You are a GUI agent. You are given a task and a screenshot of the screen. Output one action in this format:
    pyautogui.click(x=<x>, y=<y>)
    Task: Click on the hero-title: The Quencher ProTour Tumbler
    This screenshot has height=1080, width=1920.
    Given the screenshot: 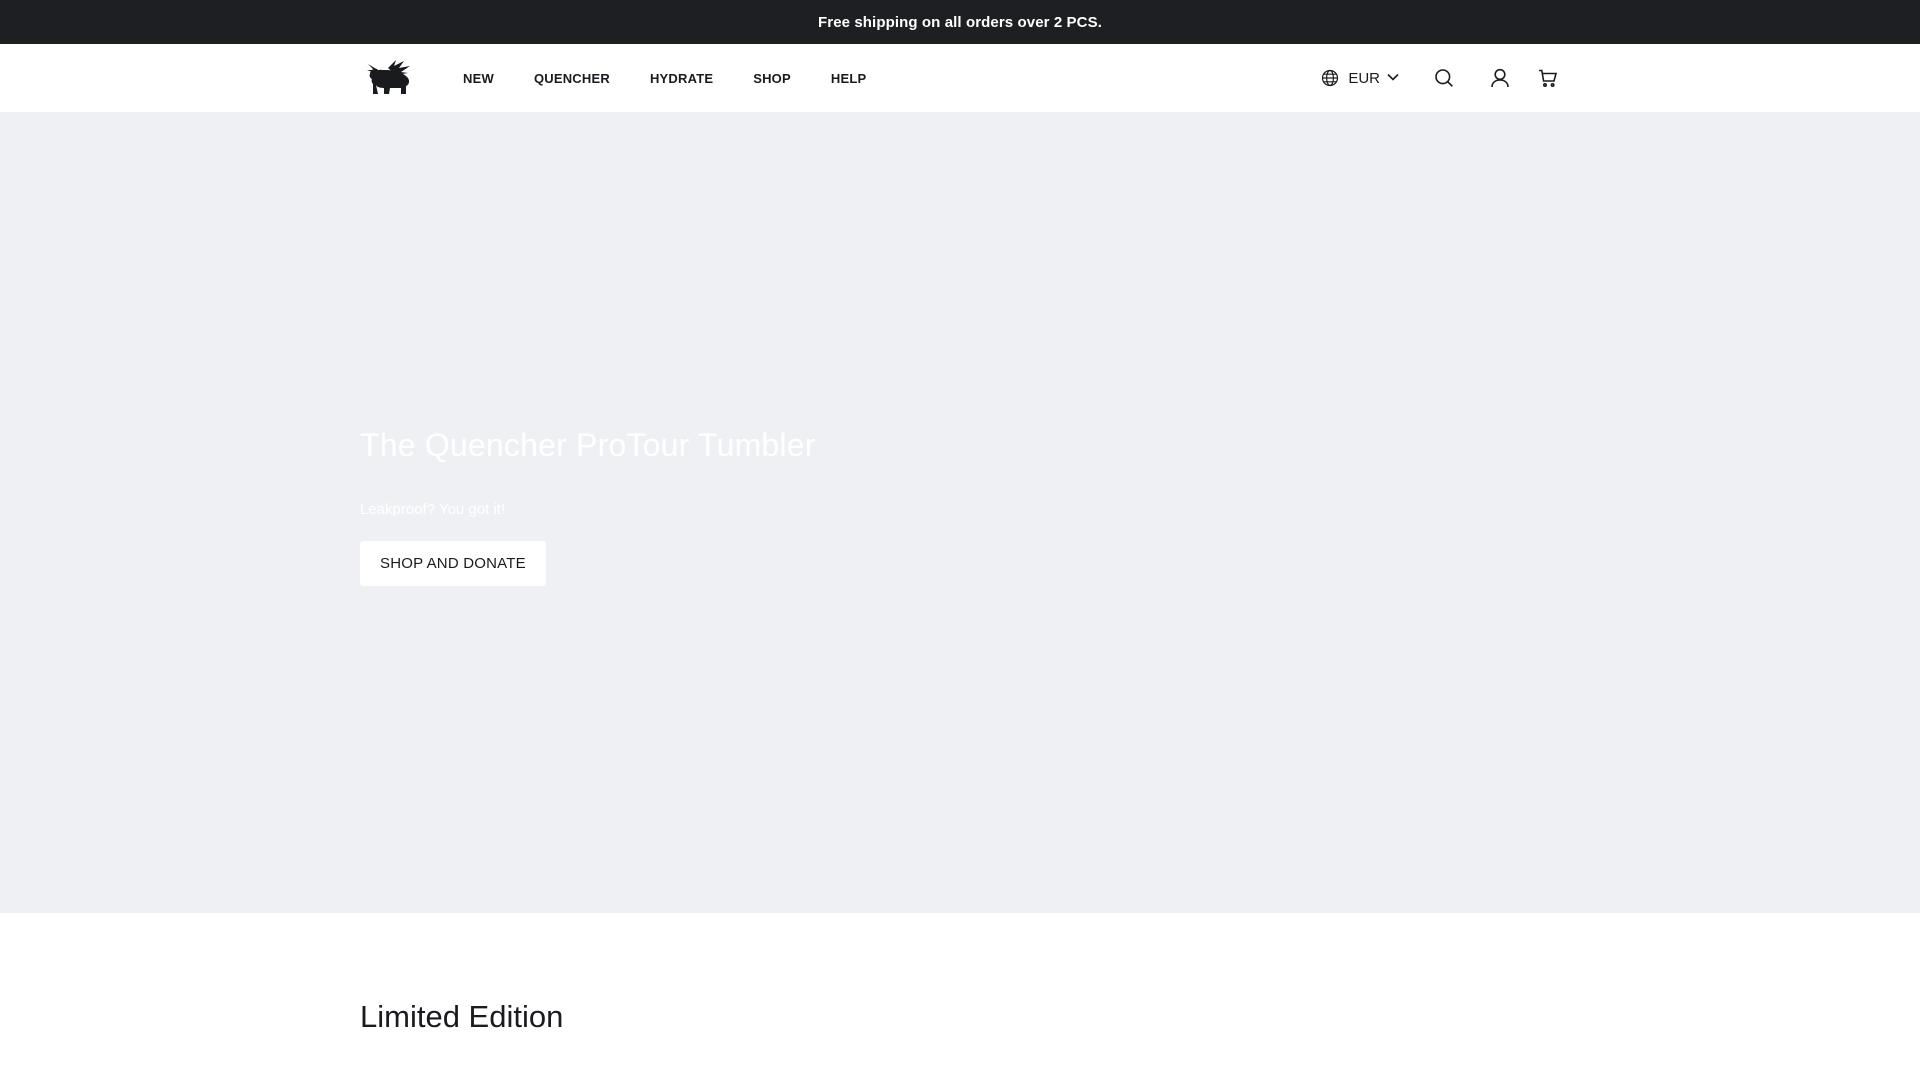 What is the action you would take?
    pyautogui.click(x=588, y=445)
    